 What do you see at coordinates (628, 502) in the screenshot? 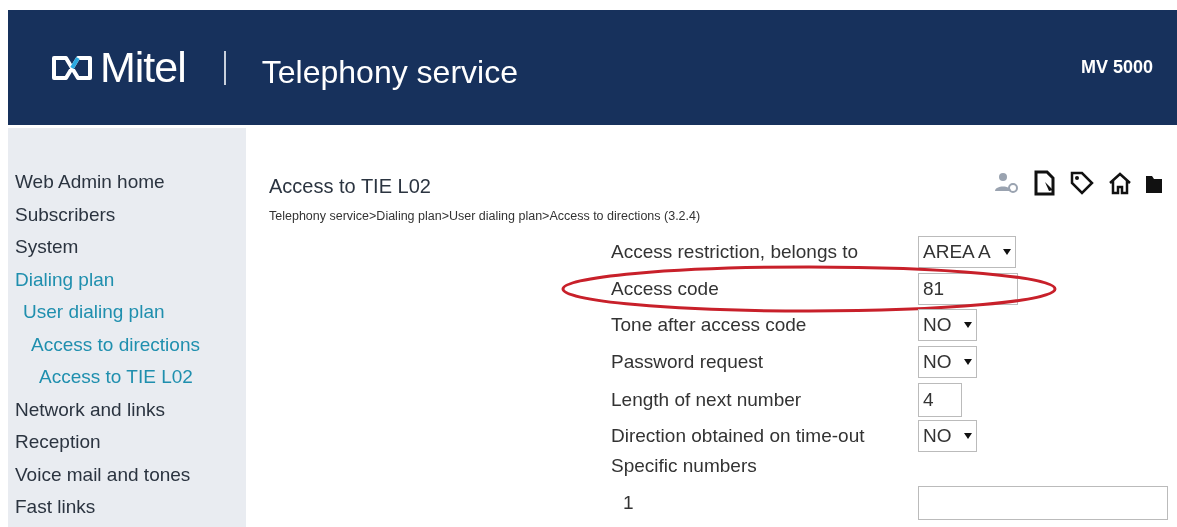
I see `field-label: 1` at bounding box center [628, 502].